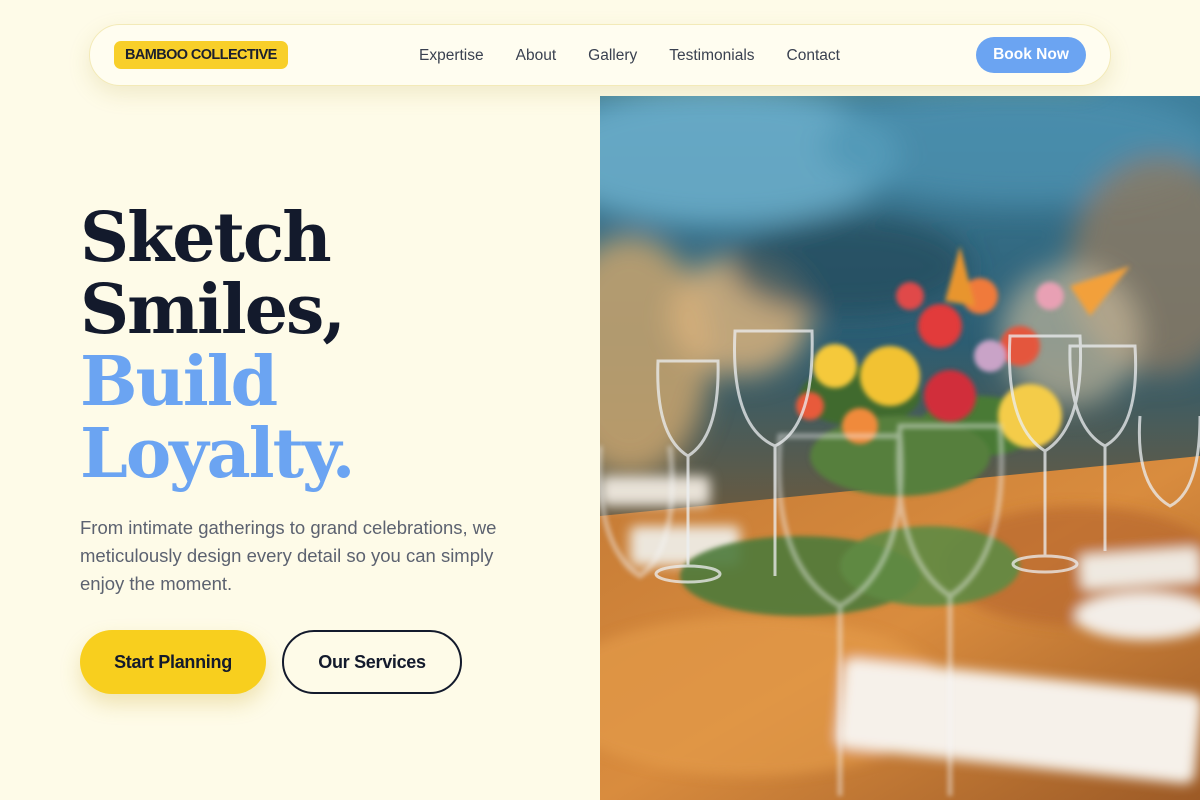 The height and width of the screenshot is (800, 1200). What do you see at coordinates (711, 56) in the screenshot?
I see `nav-link-testimonials: Testimonials` at bounding box center [711, 56].